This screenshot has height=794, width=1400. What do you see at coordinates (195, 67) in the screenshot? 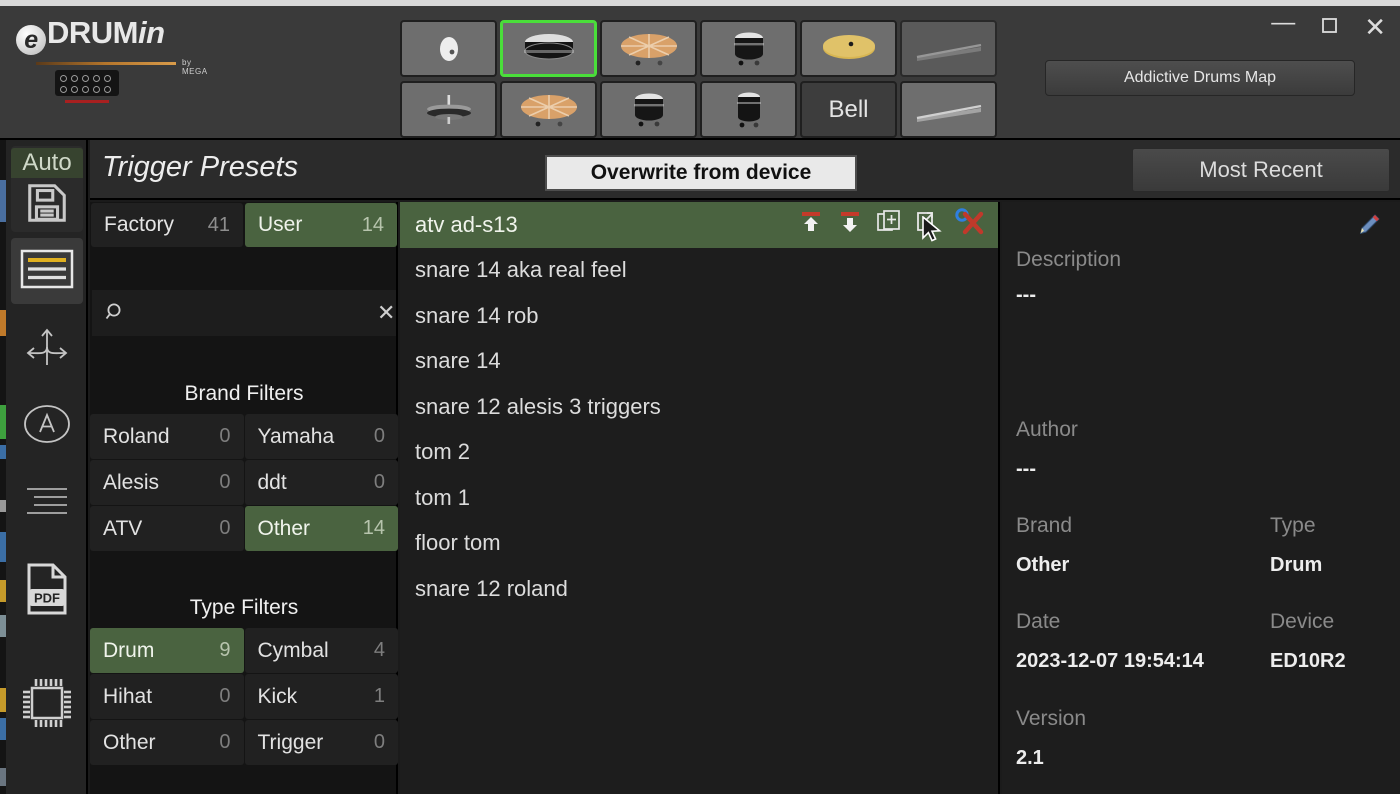
I see `logo-subtitle: by MEGA` at bounding box center [195, 67].